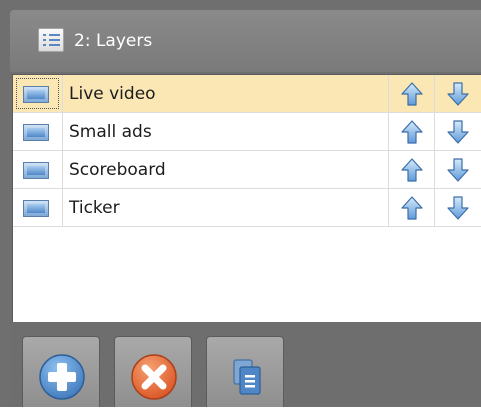 The height and width of the screenshot is (408, 481). I want to click on layer-name: Live video, so click(112, 94).